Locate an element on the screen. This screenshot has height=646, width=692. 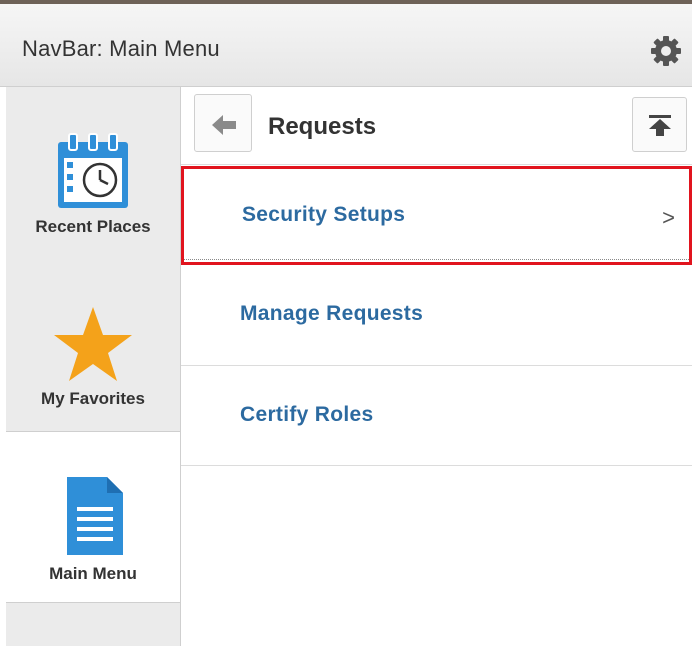
sidebar-item-main-menu: Main Menu is located at coordinates (93, 517).